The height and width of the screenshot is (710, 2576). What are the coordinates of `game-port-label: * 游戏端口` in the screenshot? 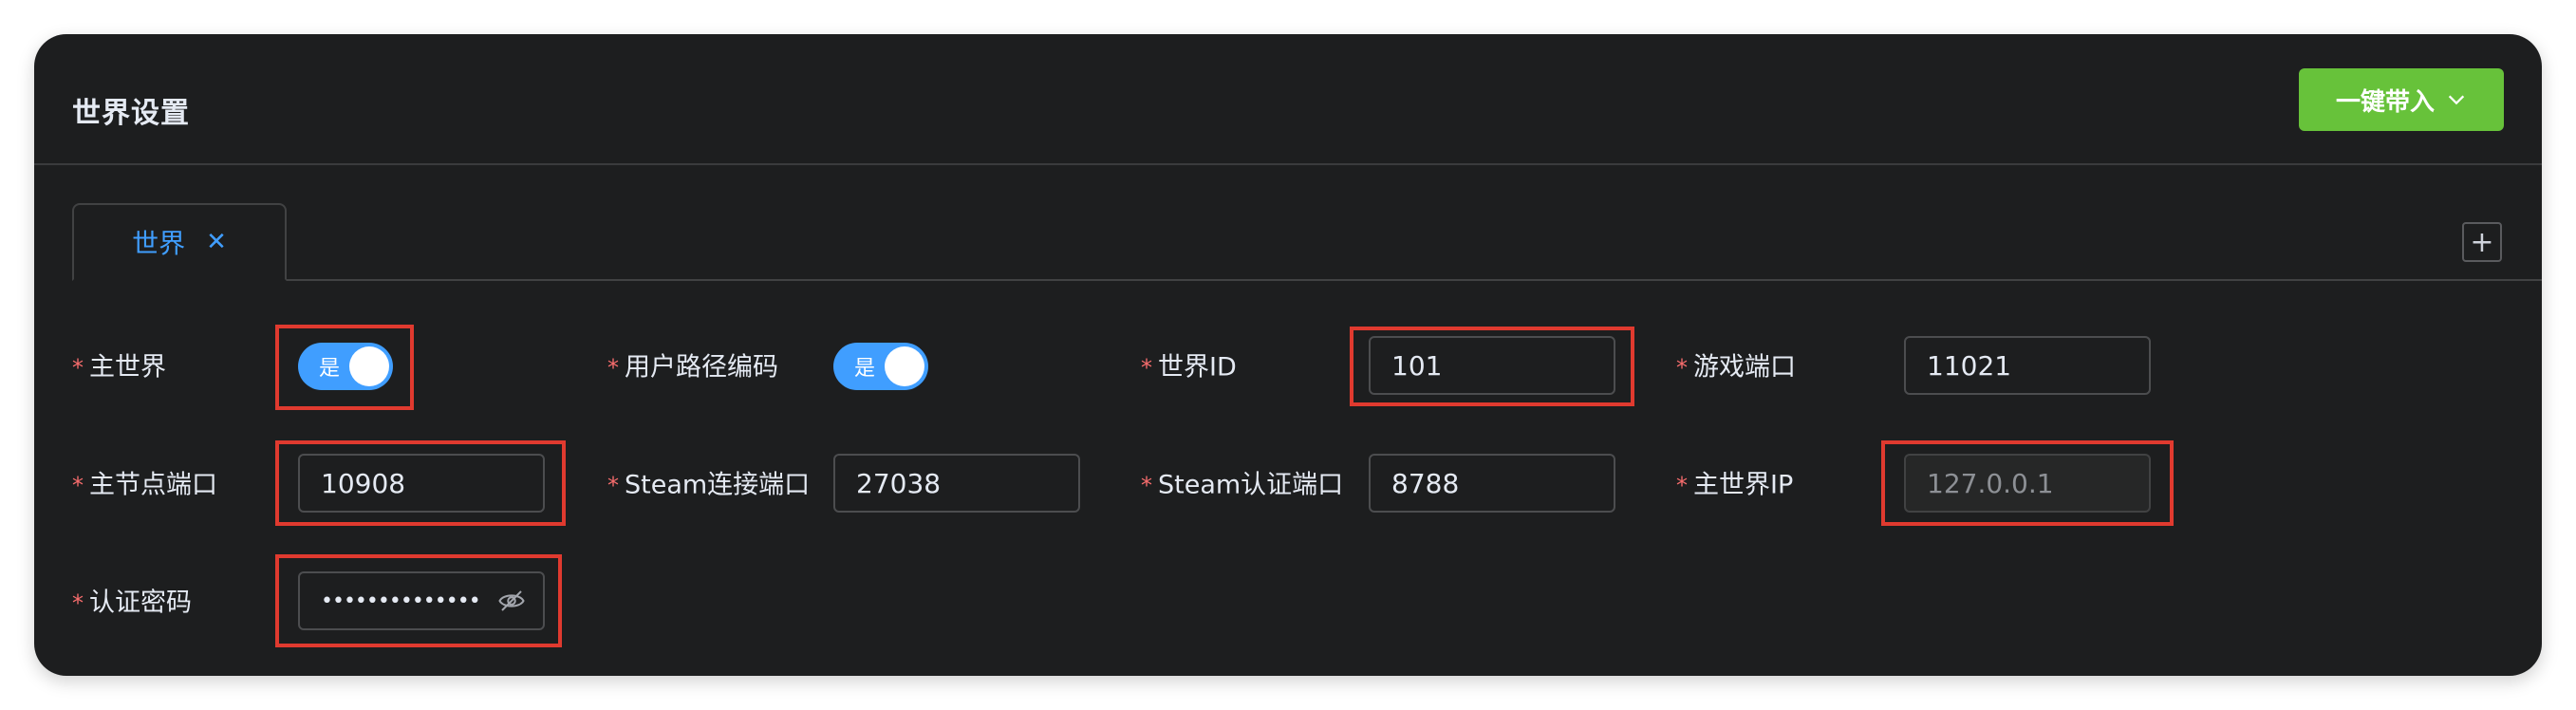 It's located at (1736, 367).